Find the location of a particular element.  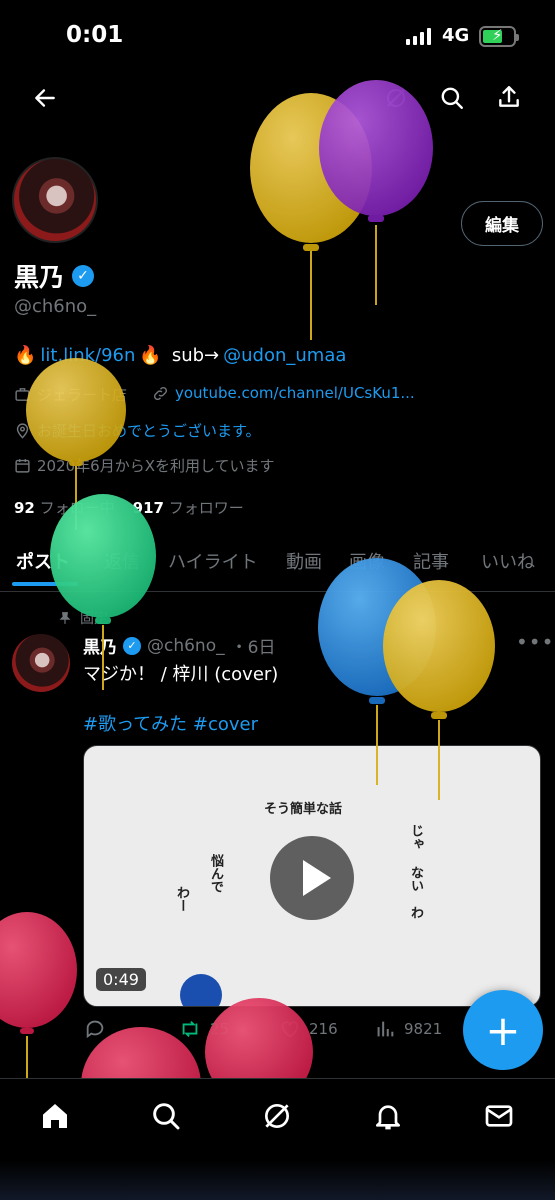

profile-name-row: 黒乃 ✓ is located at coordinates (54, 276).